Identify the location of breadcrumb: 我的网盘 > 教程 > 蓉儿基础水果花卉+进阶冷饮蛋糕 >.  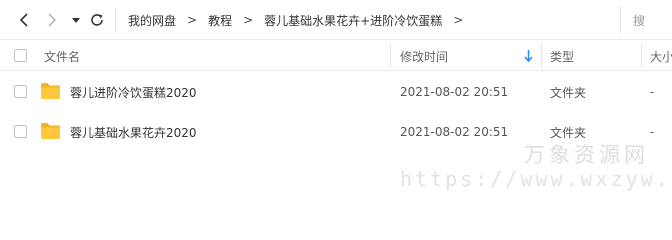
(301, 20).